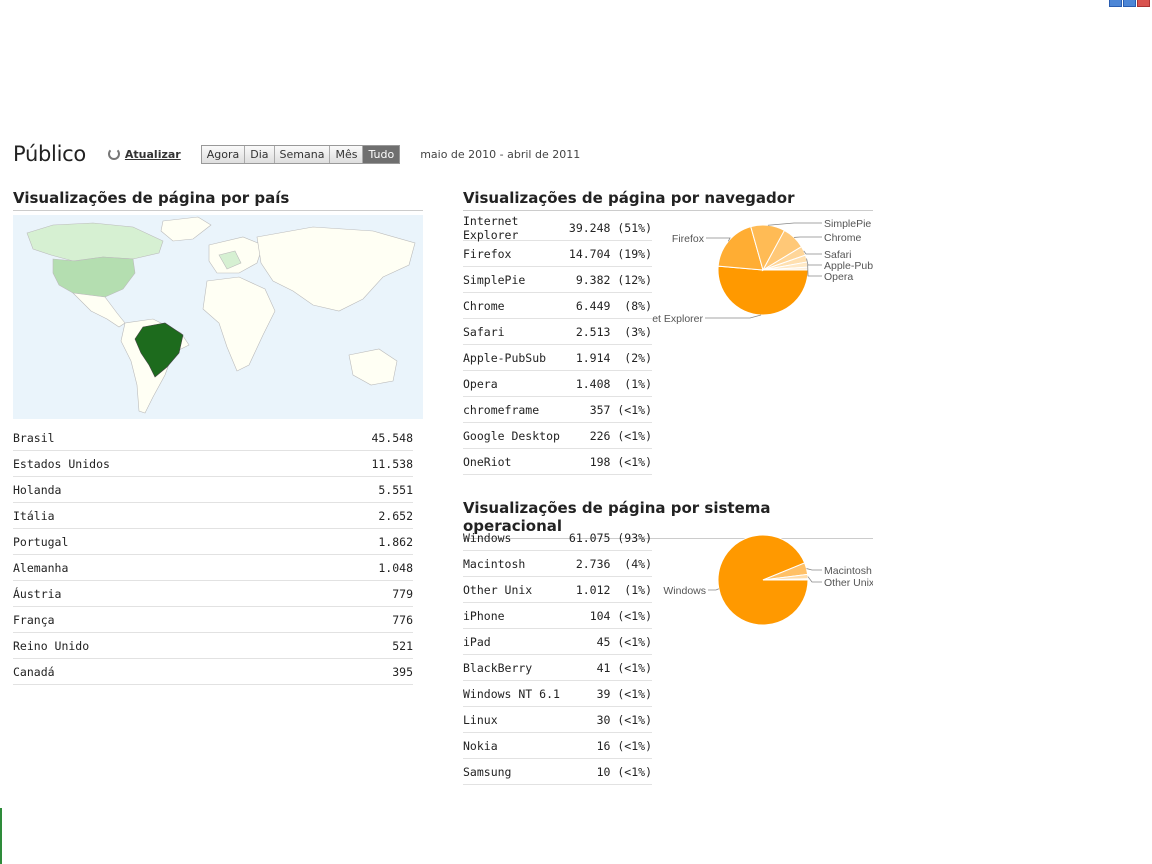 The image size is (1152, 864). I want to click on table-row: Windows NT 6.1 39 (<1%), so click(557, 694).